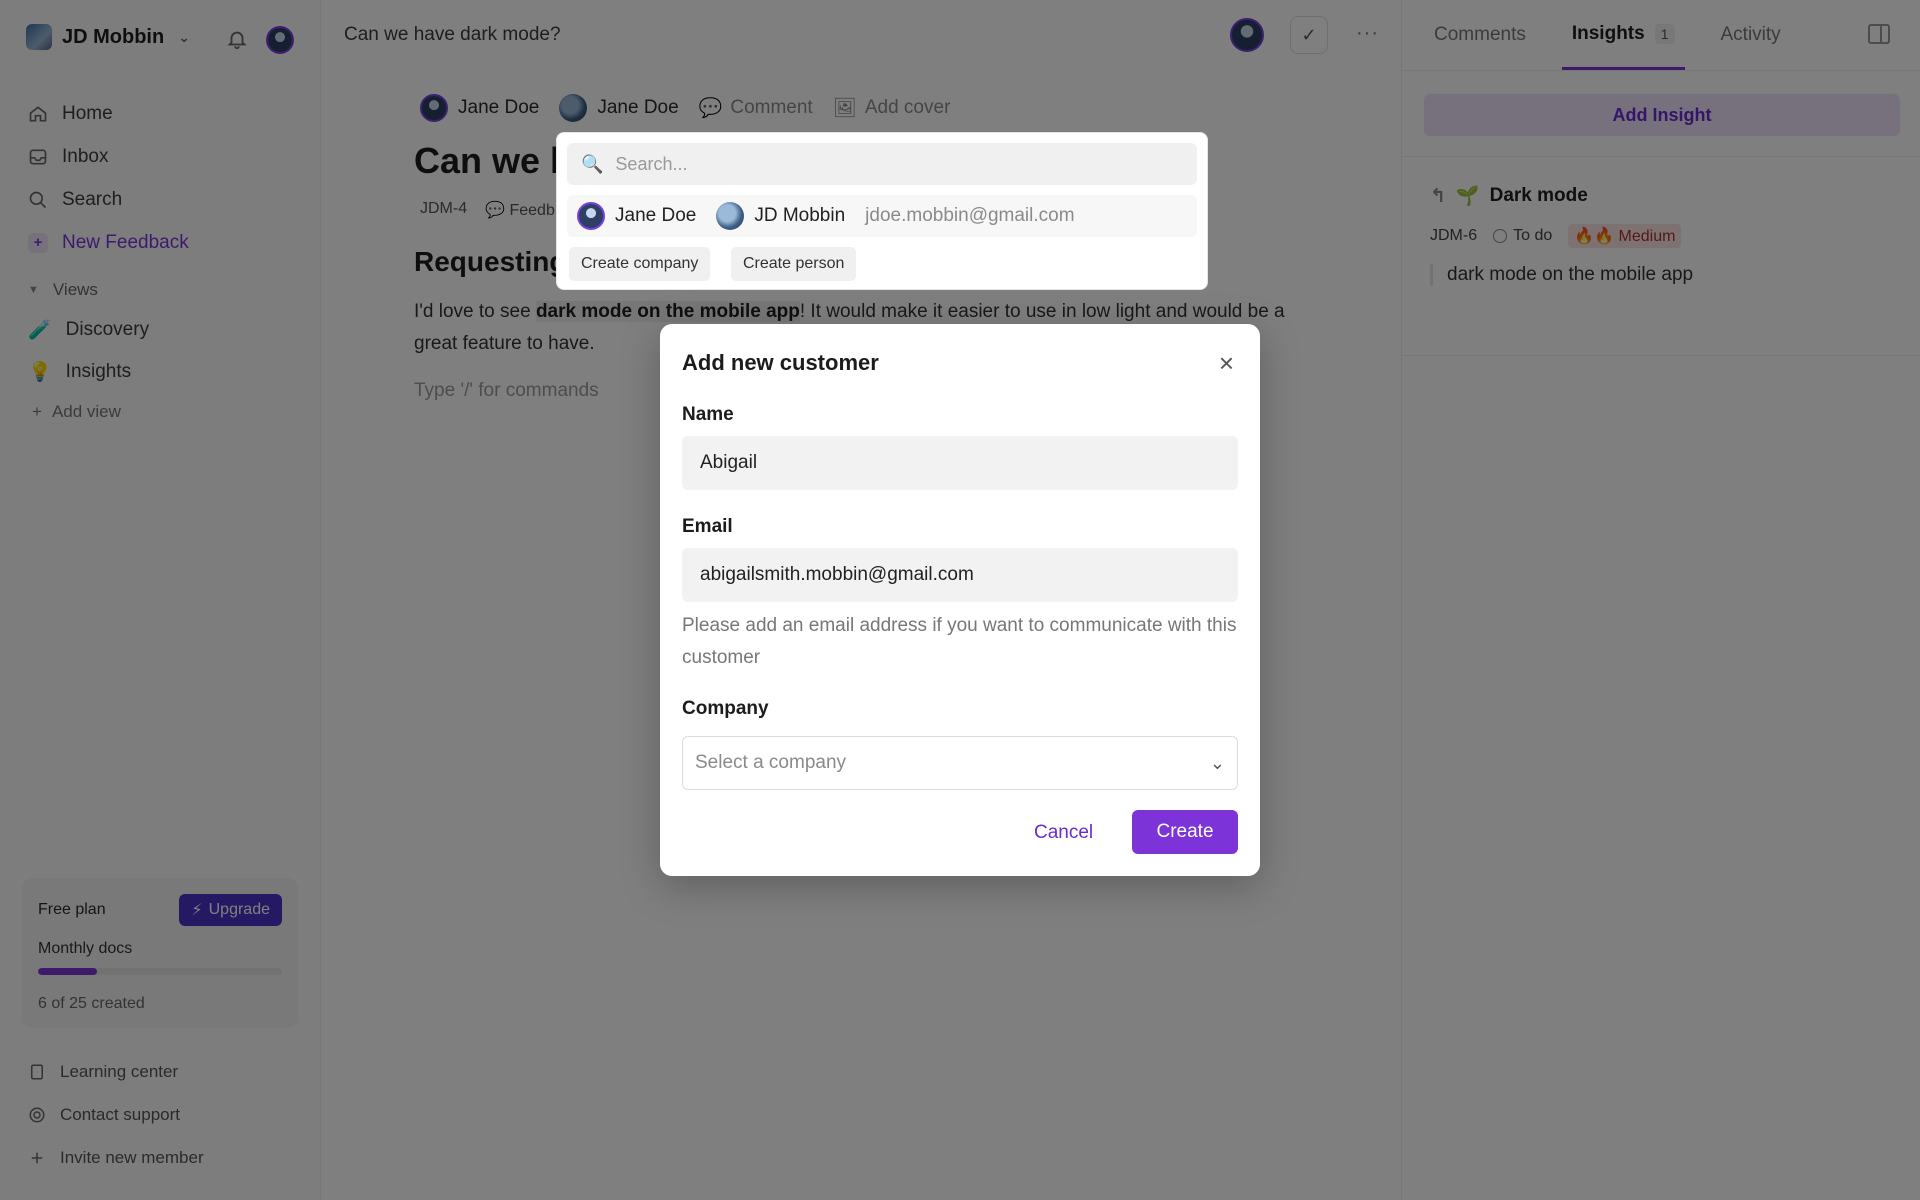  I want to click on search-icon: 🔍, so click(592, 163).